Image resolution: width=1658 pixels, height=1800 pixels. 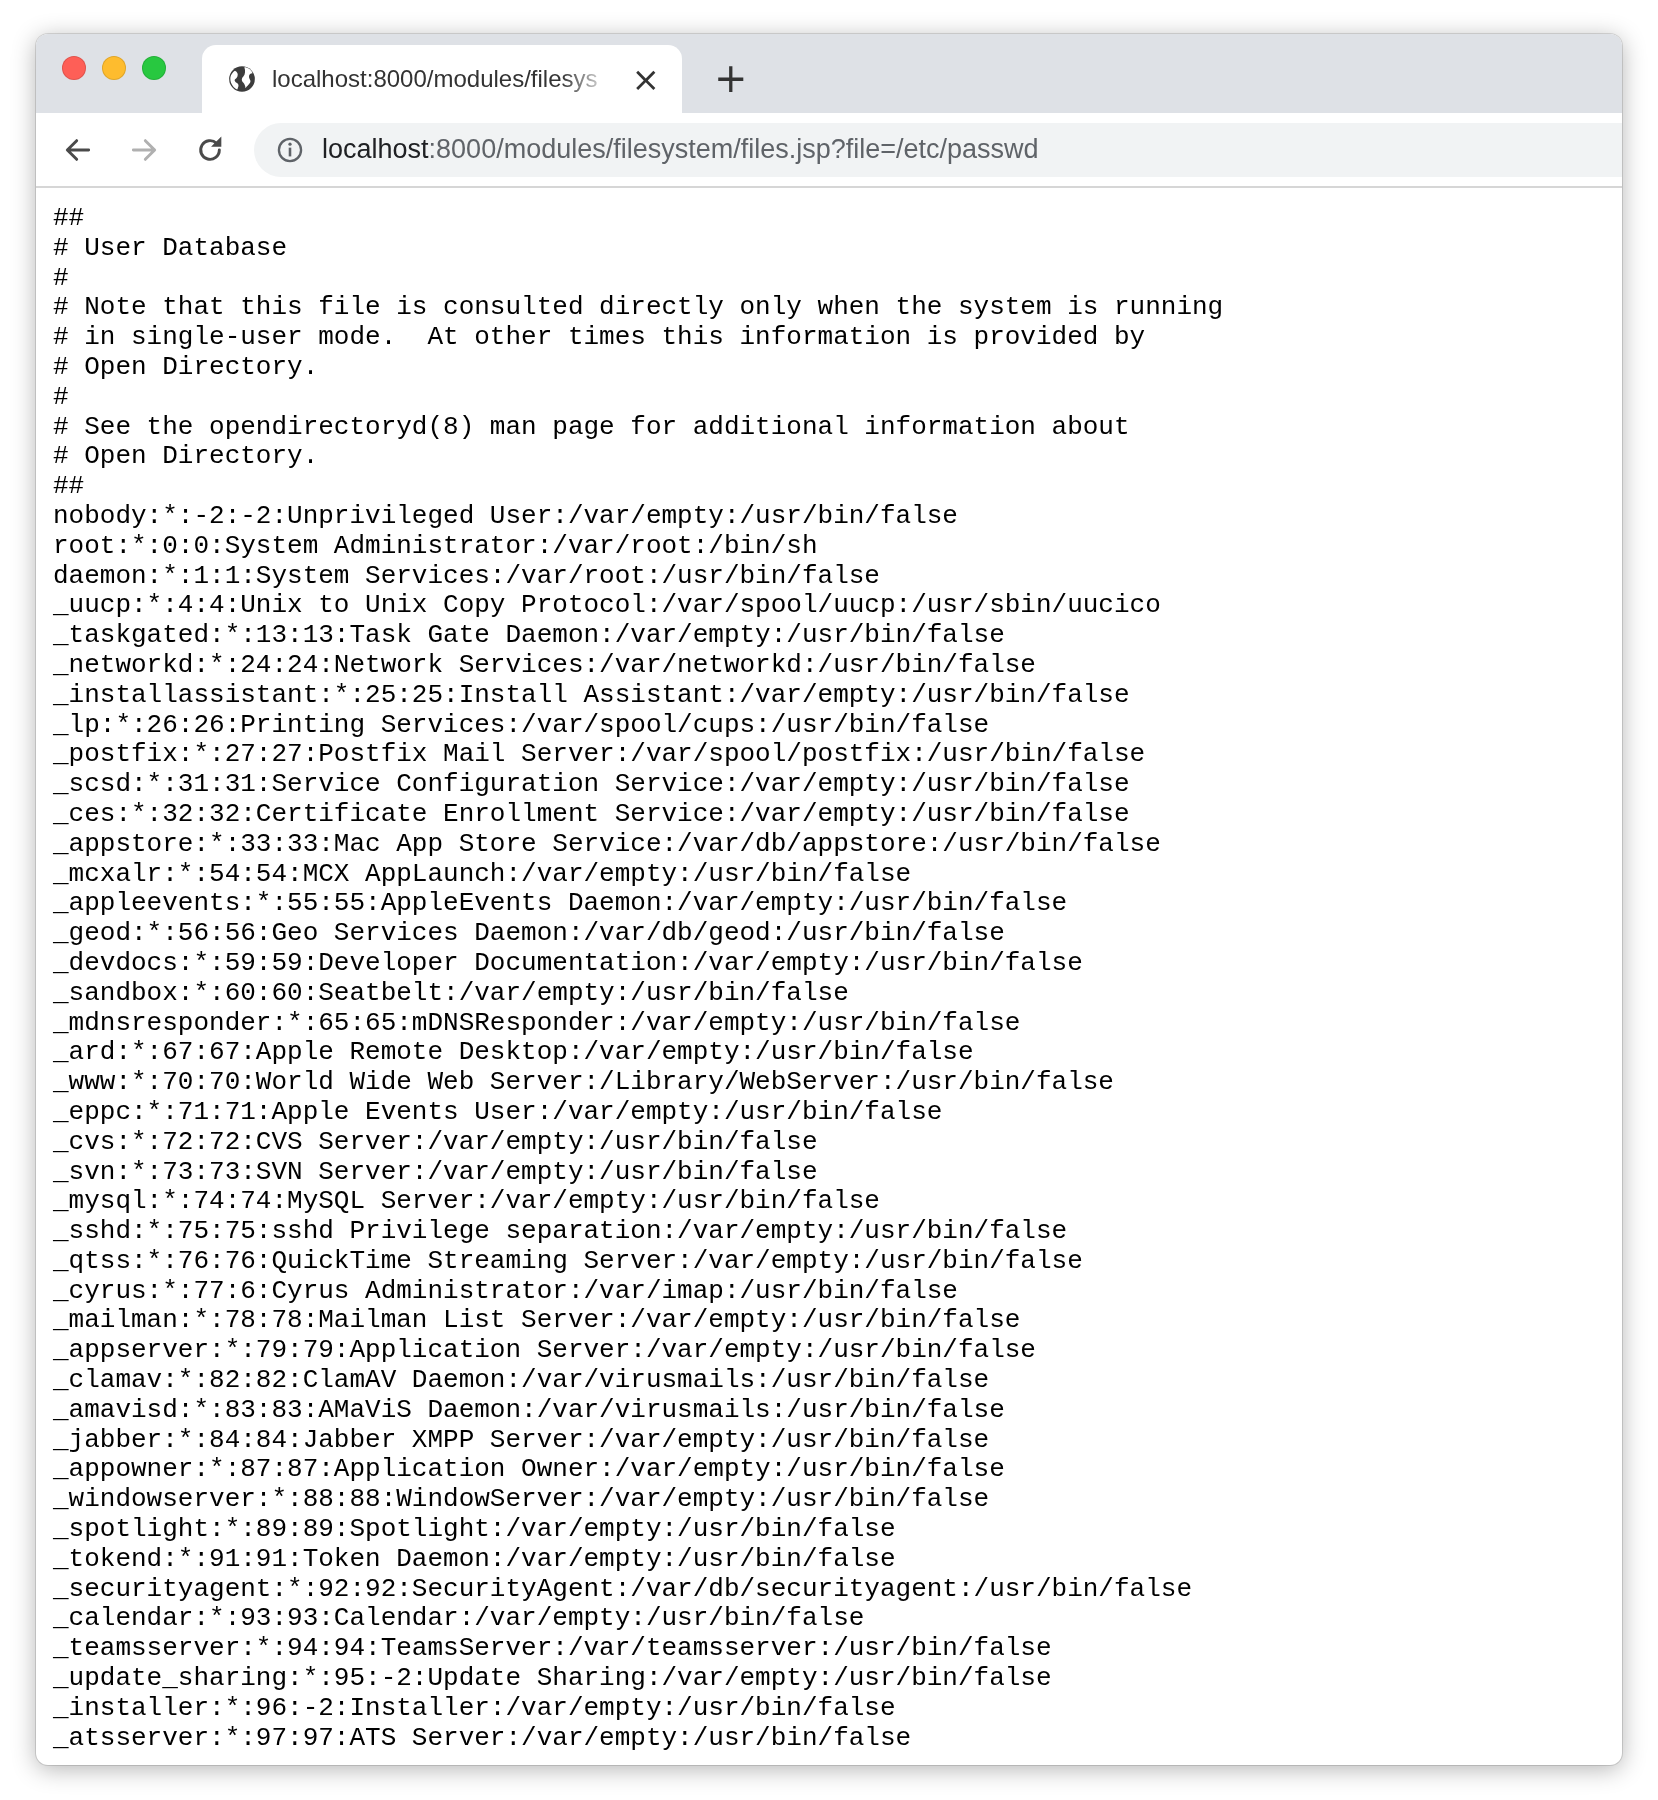 I want to click on text-line: _appleevents:*:55:55:AppleEvents Daemon:/var/empty:/usr/bin/false, so click(x=560, y=904).